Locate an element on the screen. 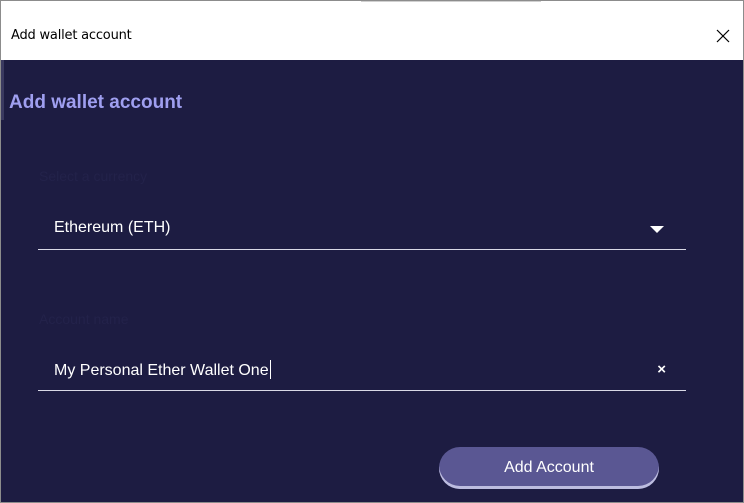 This screenshot has width=744, height=503. close-icon is located at coordinates (723, 36).